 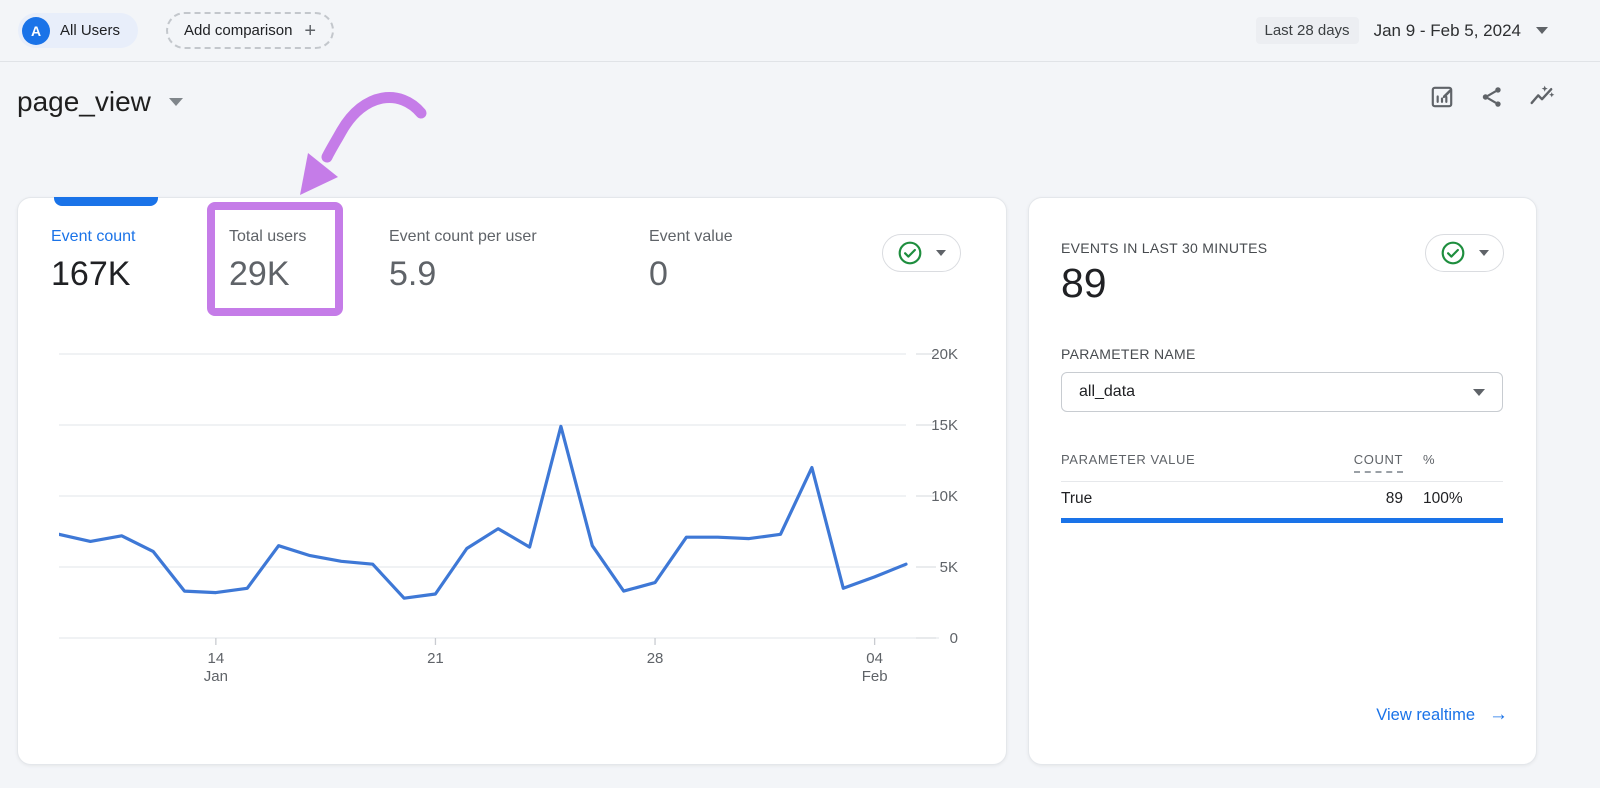 What do you see at coordinates (1447, 30) in the screenshot?
I see `date-range-text: Jan 9 - Feb 5, 2024` at bounding box center [1447, 30].